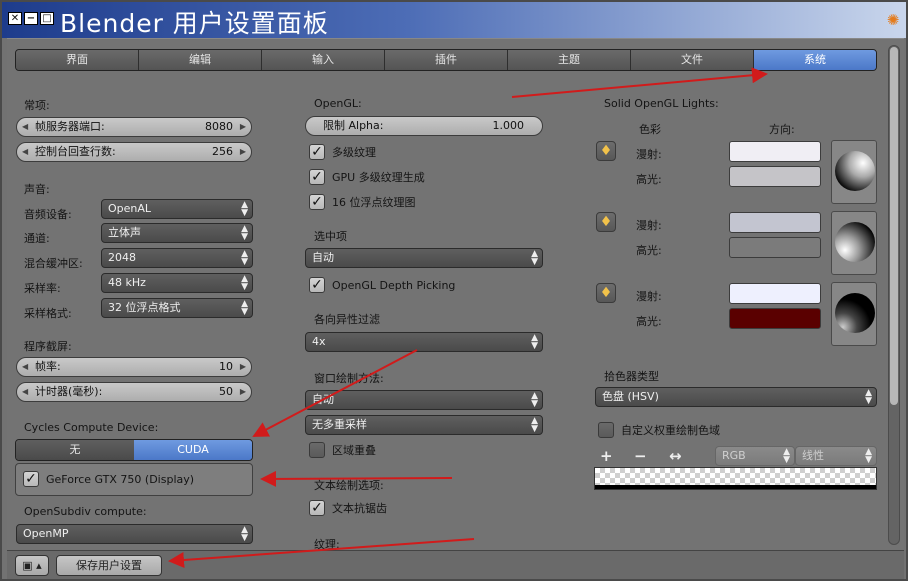  What do you see at coordinates (775, 176) in the screenshot?
I see `light1-specular-swatch` at bounding box center [775, 176].